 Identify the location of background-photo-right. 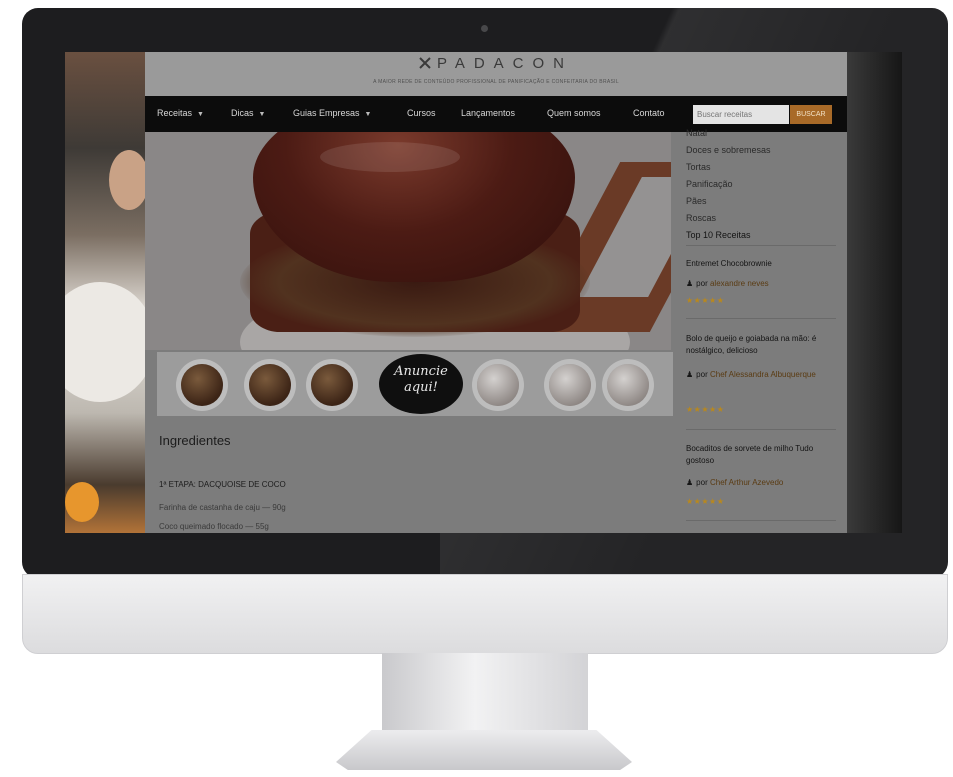
(874, 292).